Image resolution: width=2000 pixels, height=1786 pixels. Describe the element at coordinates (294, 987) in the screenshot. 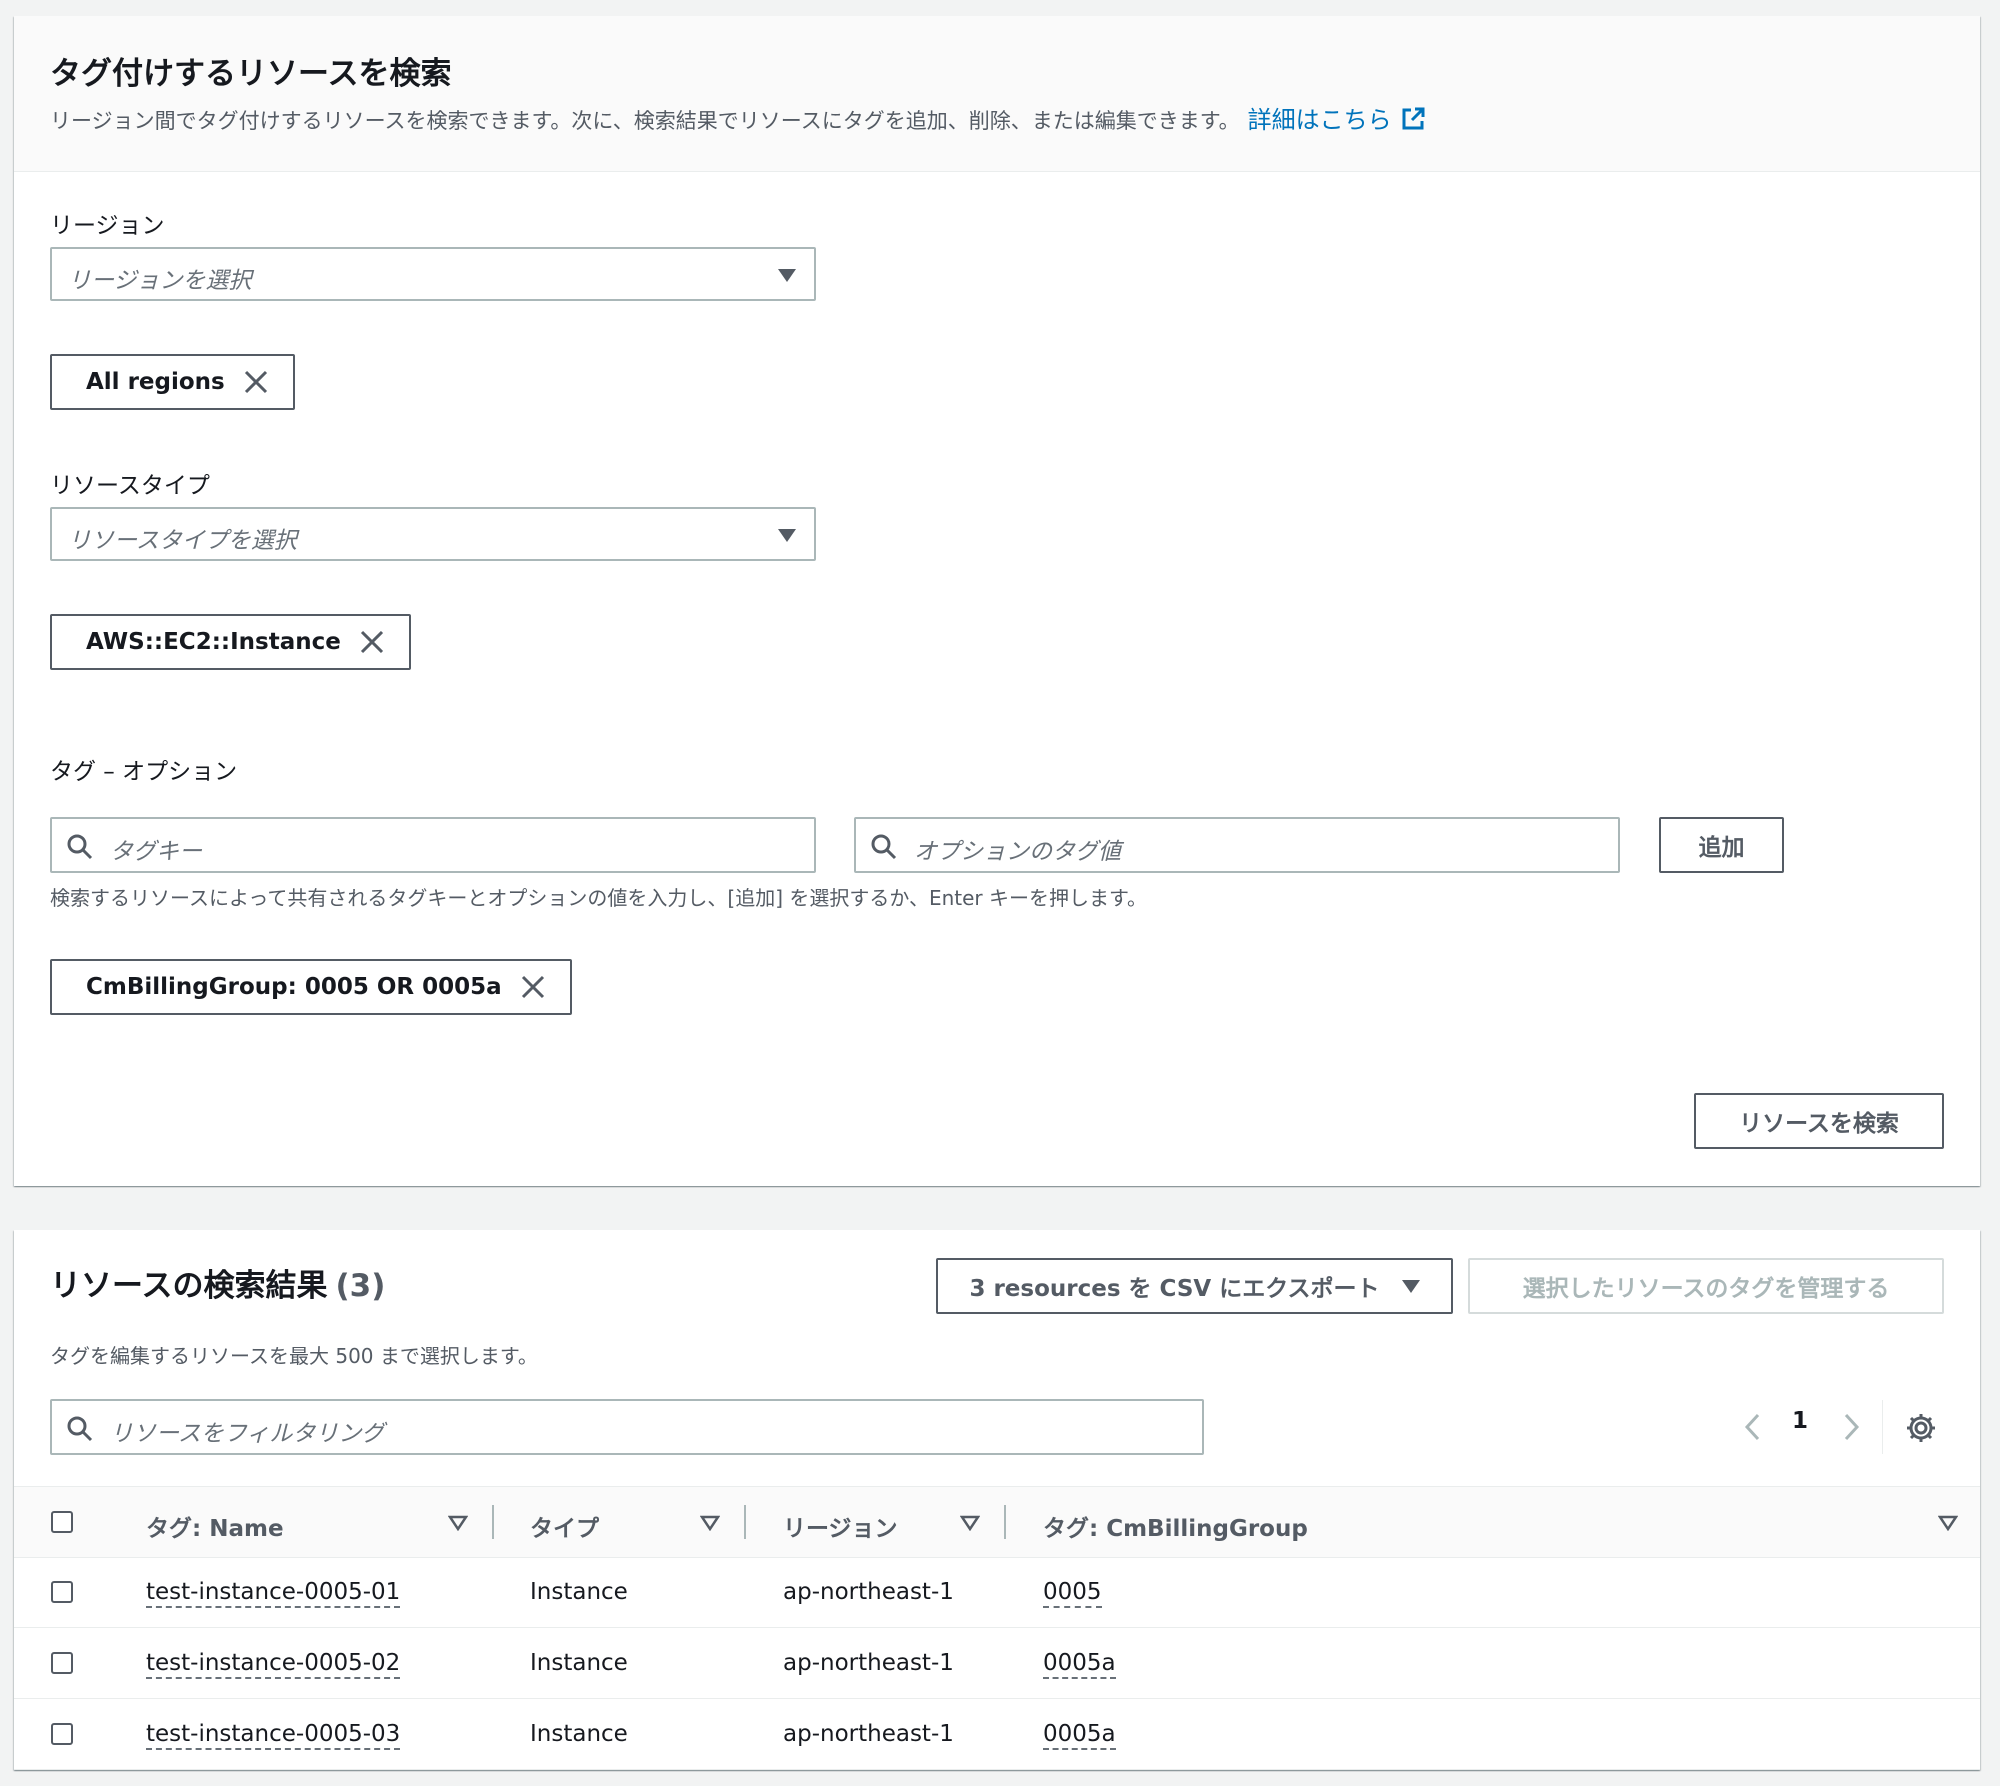

I see `tag-filter-token-label: CmBillingGroup: 0005 OR 0005a` at that location.